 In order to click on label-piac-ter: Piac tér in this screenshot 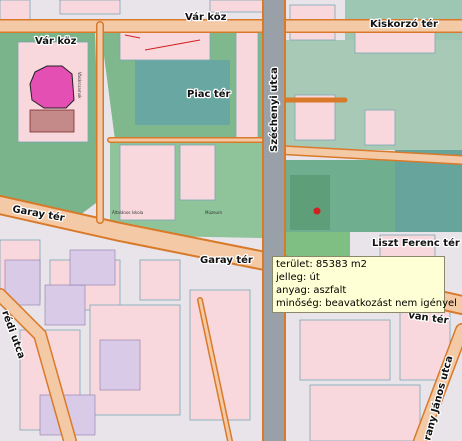, I will do `click(208, 94)`.